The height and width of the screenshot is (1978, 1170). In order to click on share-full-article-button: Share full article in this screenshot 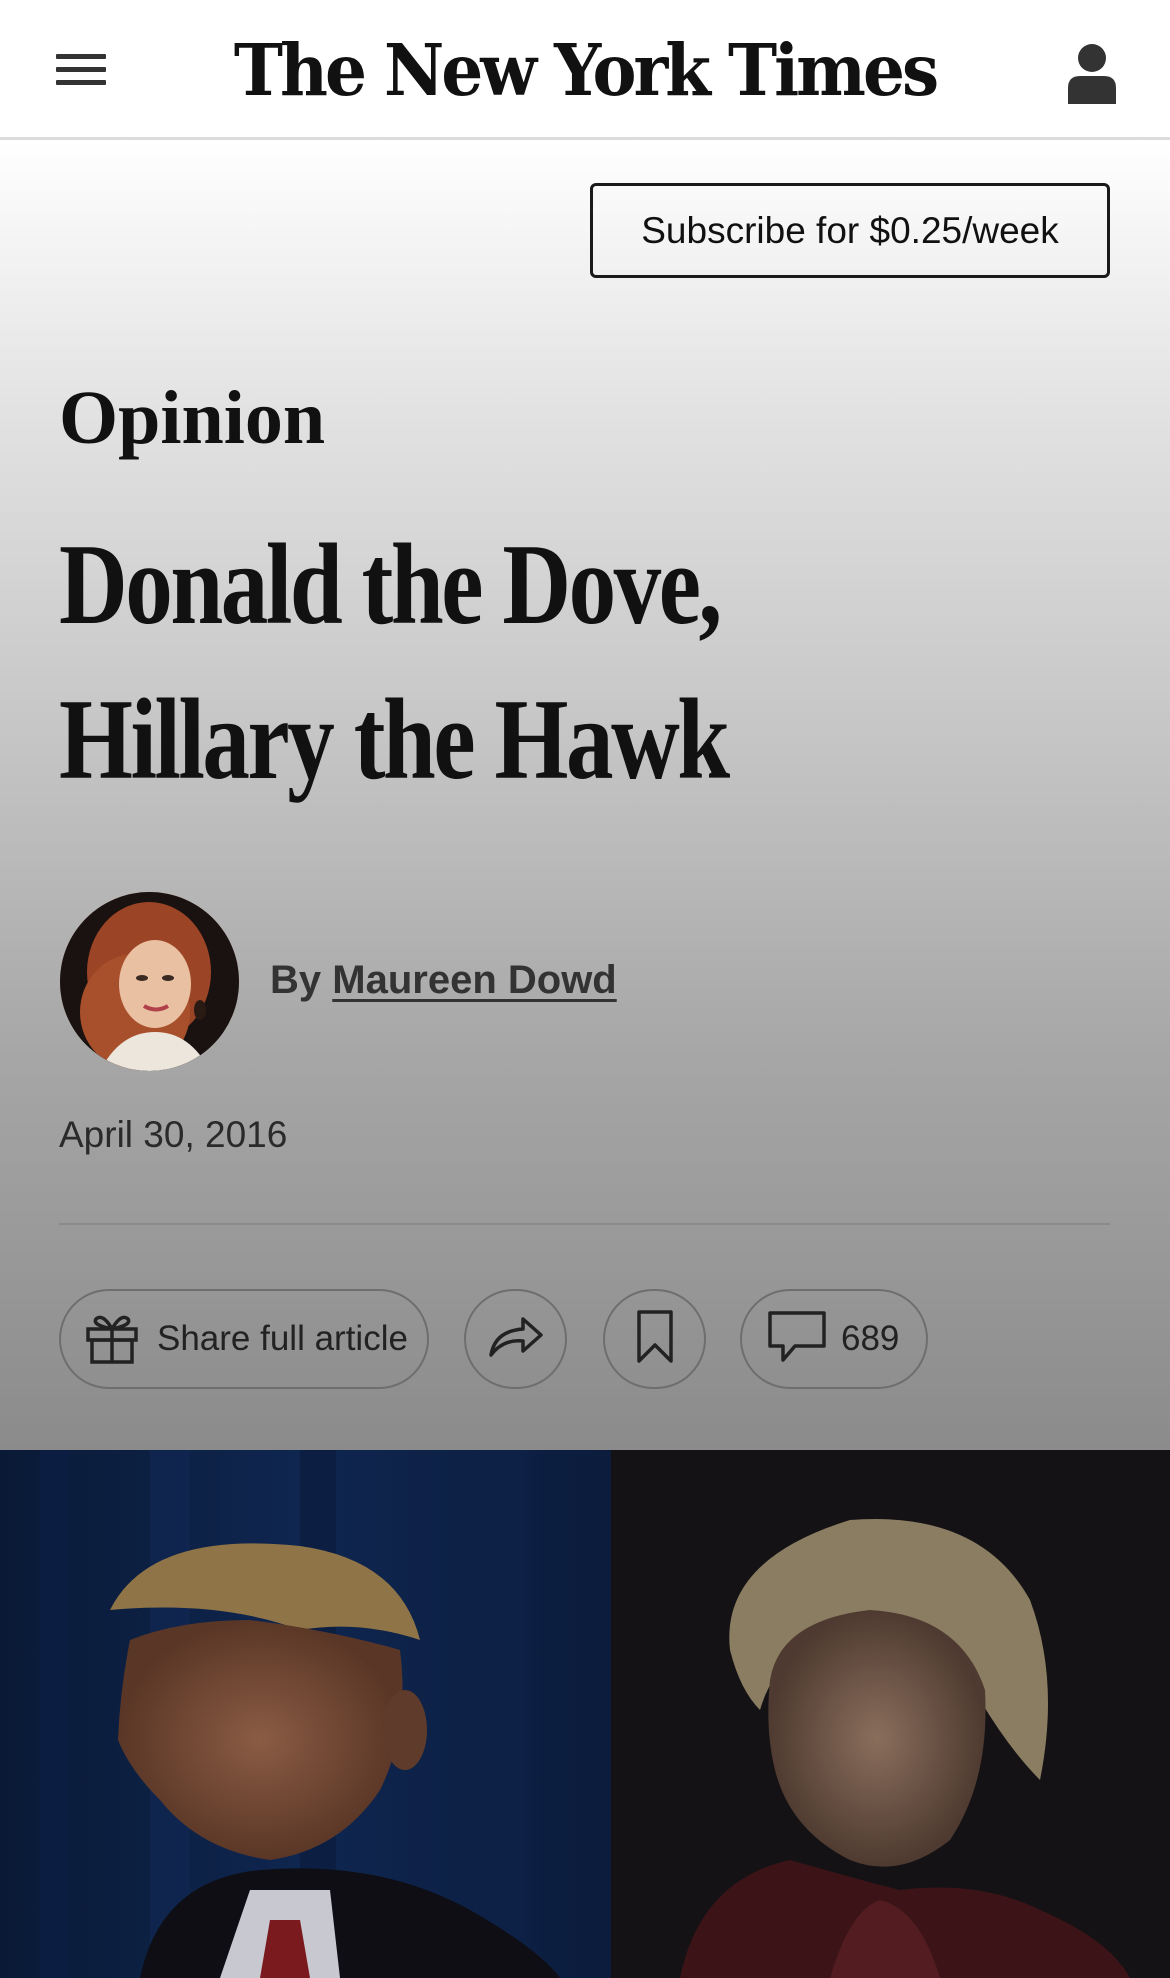, I will do `click(244, 1339)`.